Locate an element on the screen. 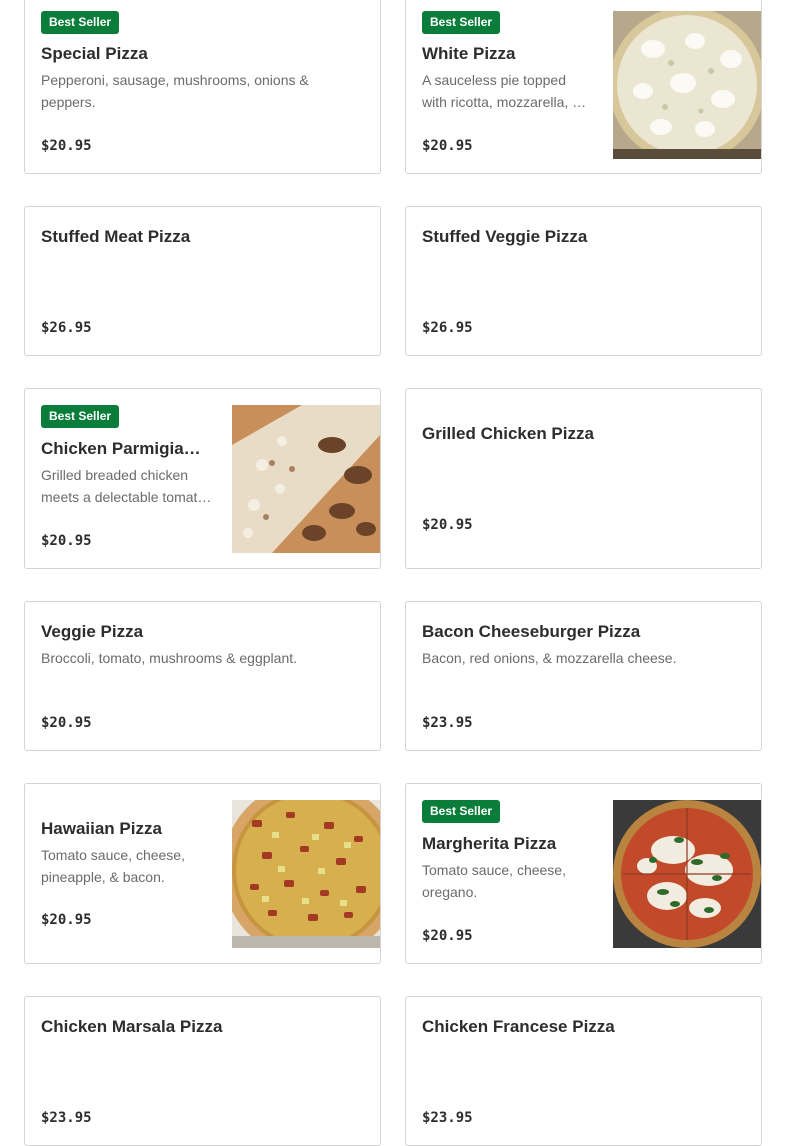  item-name: Chicken Marsala Pizza is located at coordinates (132, 1026).